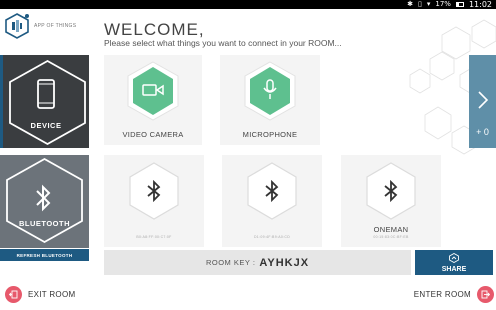 The image size is (496, 310). Describe the element at coordinates (13, 294) in the screenshot. I see `exit-icon` at that location.